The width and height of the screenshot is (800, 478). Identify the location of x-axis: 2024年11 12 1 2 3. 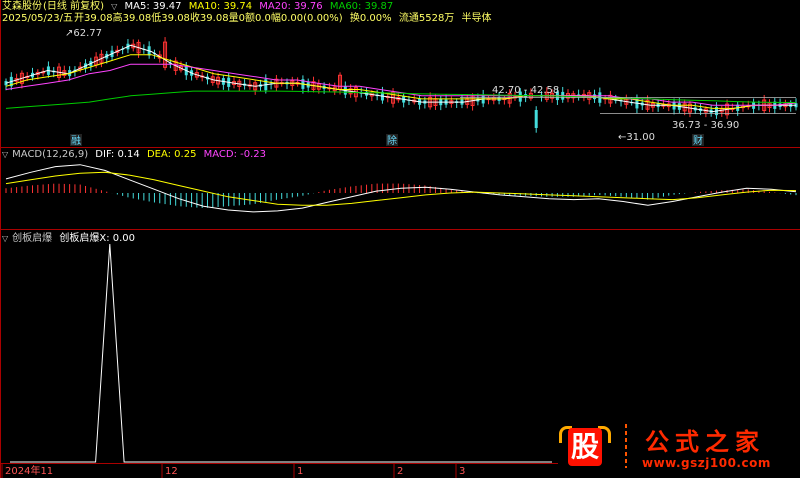
(233, 471).